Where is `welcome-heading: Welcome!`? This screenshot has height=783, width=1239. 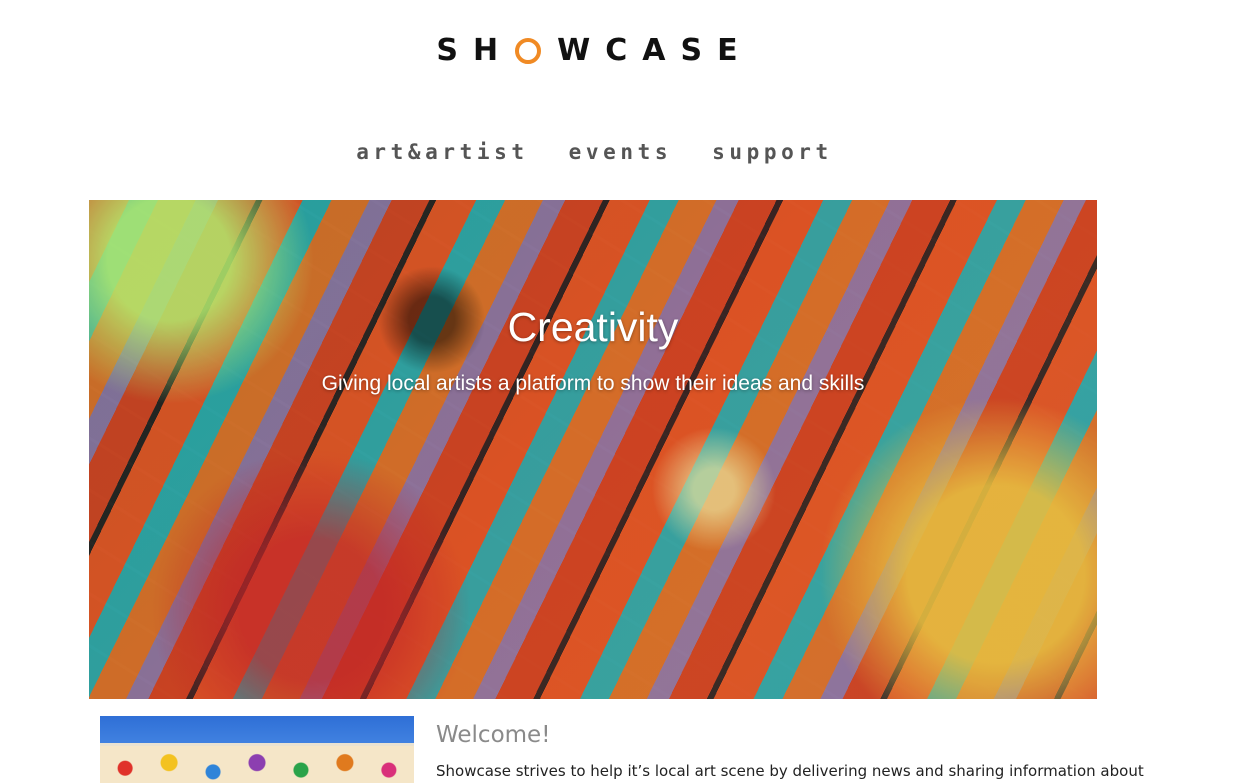 welcome-heading: Welcome! is located at coordinates (493, 735).